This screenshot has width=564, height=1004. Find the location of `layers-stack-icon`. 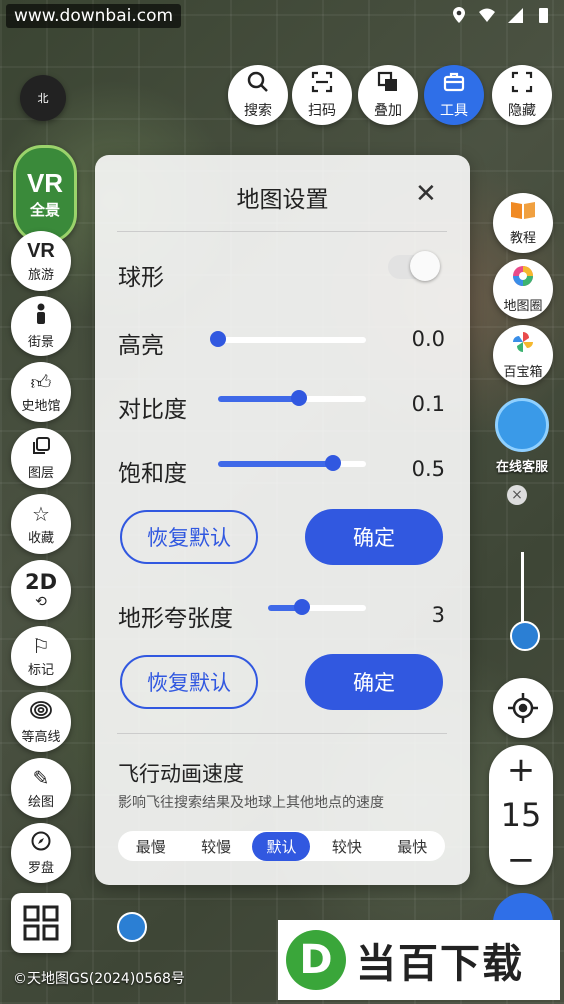

layers-stack-icon is located at coordinates (388, 85).